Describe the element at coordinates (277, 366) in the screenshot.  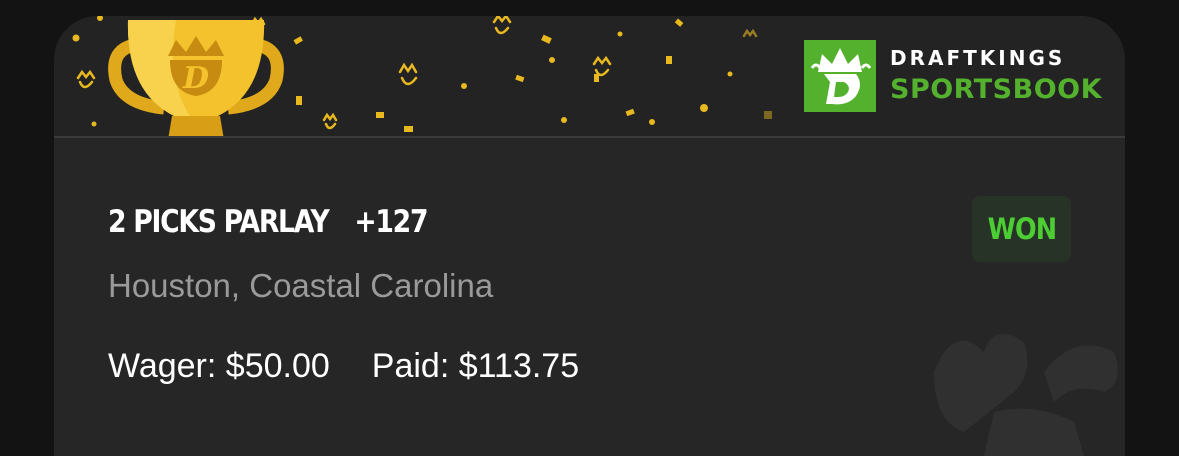
I see `wager-value: $50.00` at that location.